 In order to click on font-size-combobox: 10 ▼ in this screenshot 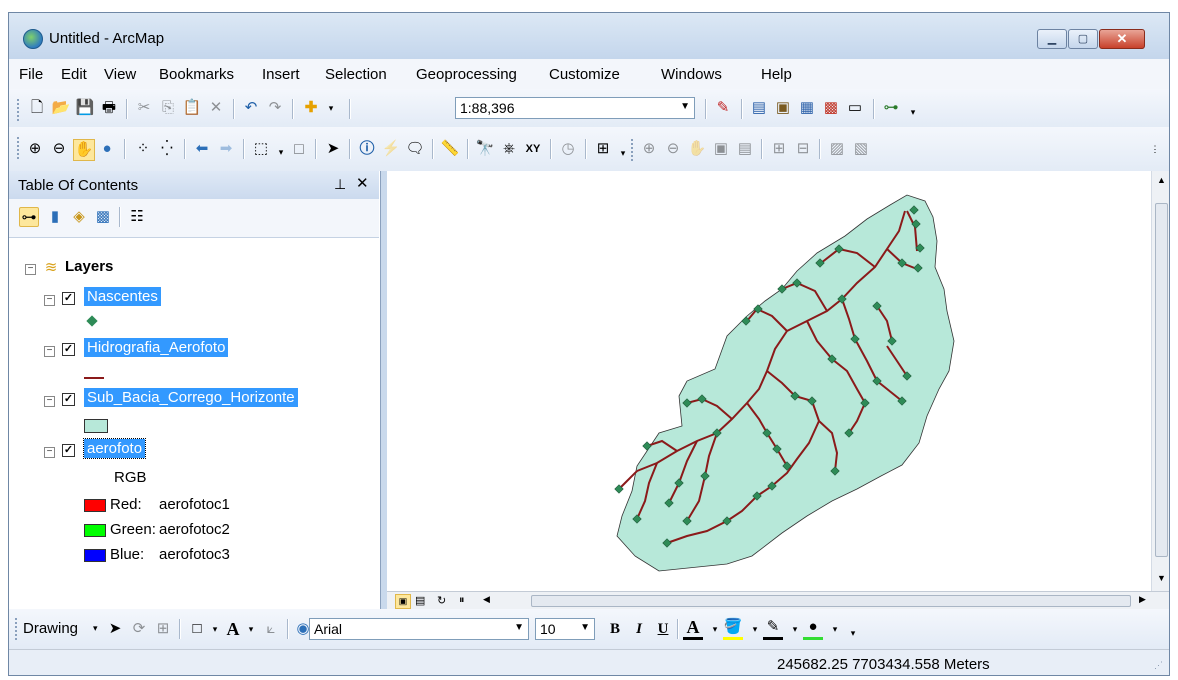, I will do `click(565, 629)`.